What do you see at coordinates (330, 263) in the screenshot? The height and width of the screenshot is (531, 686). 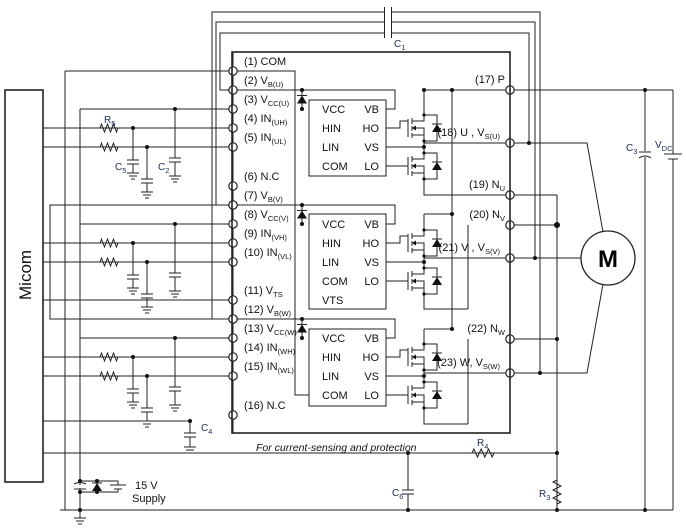 I see `ic-pin-label-text: LIN` at bounding box center [330, 263].